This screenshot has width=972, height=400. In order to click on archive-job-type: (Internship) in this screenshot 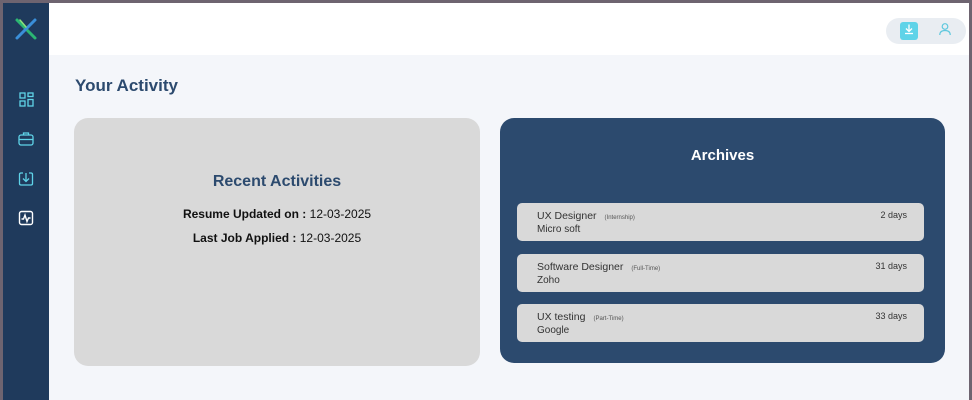, I will do `click(619, 218)`.